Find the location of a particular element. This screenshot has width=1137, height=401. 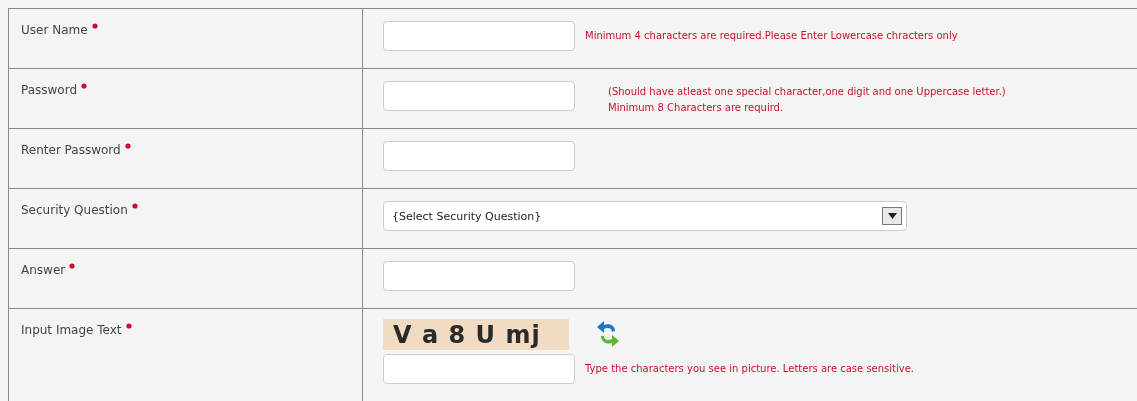

security-question-dropdown: {Select Security Question} is located at coordinates (645, 216).